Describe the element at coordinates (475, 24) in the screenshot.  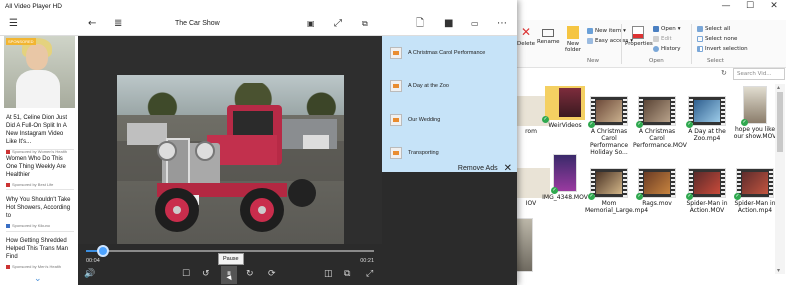
I see `cast-icon: ▭` at that location.